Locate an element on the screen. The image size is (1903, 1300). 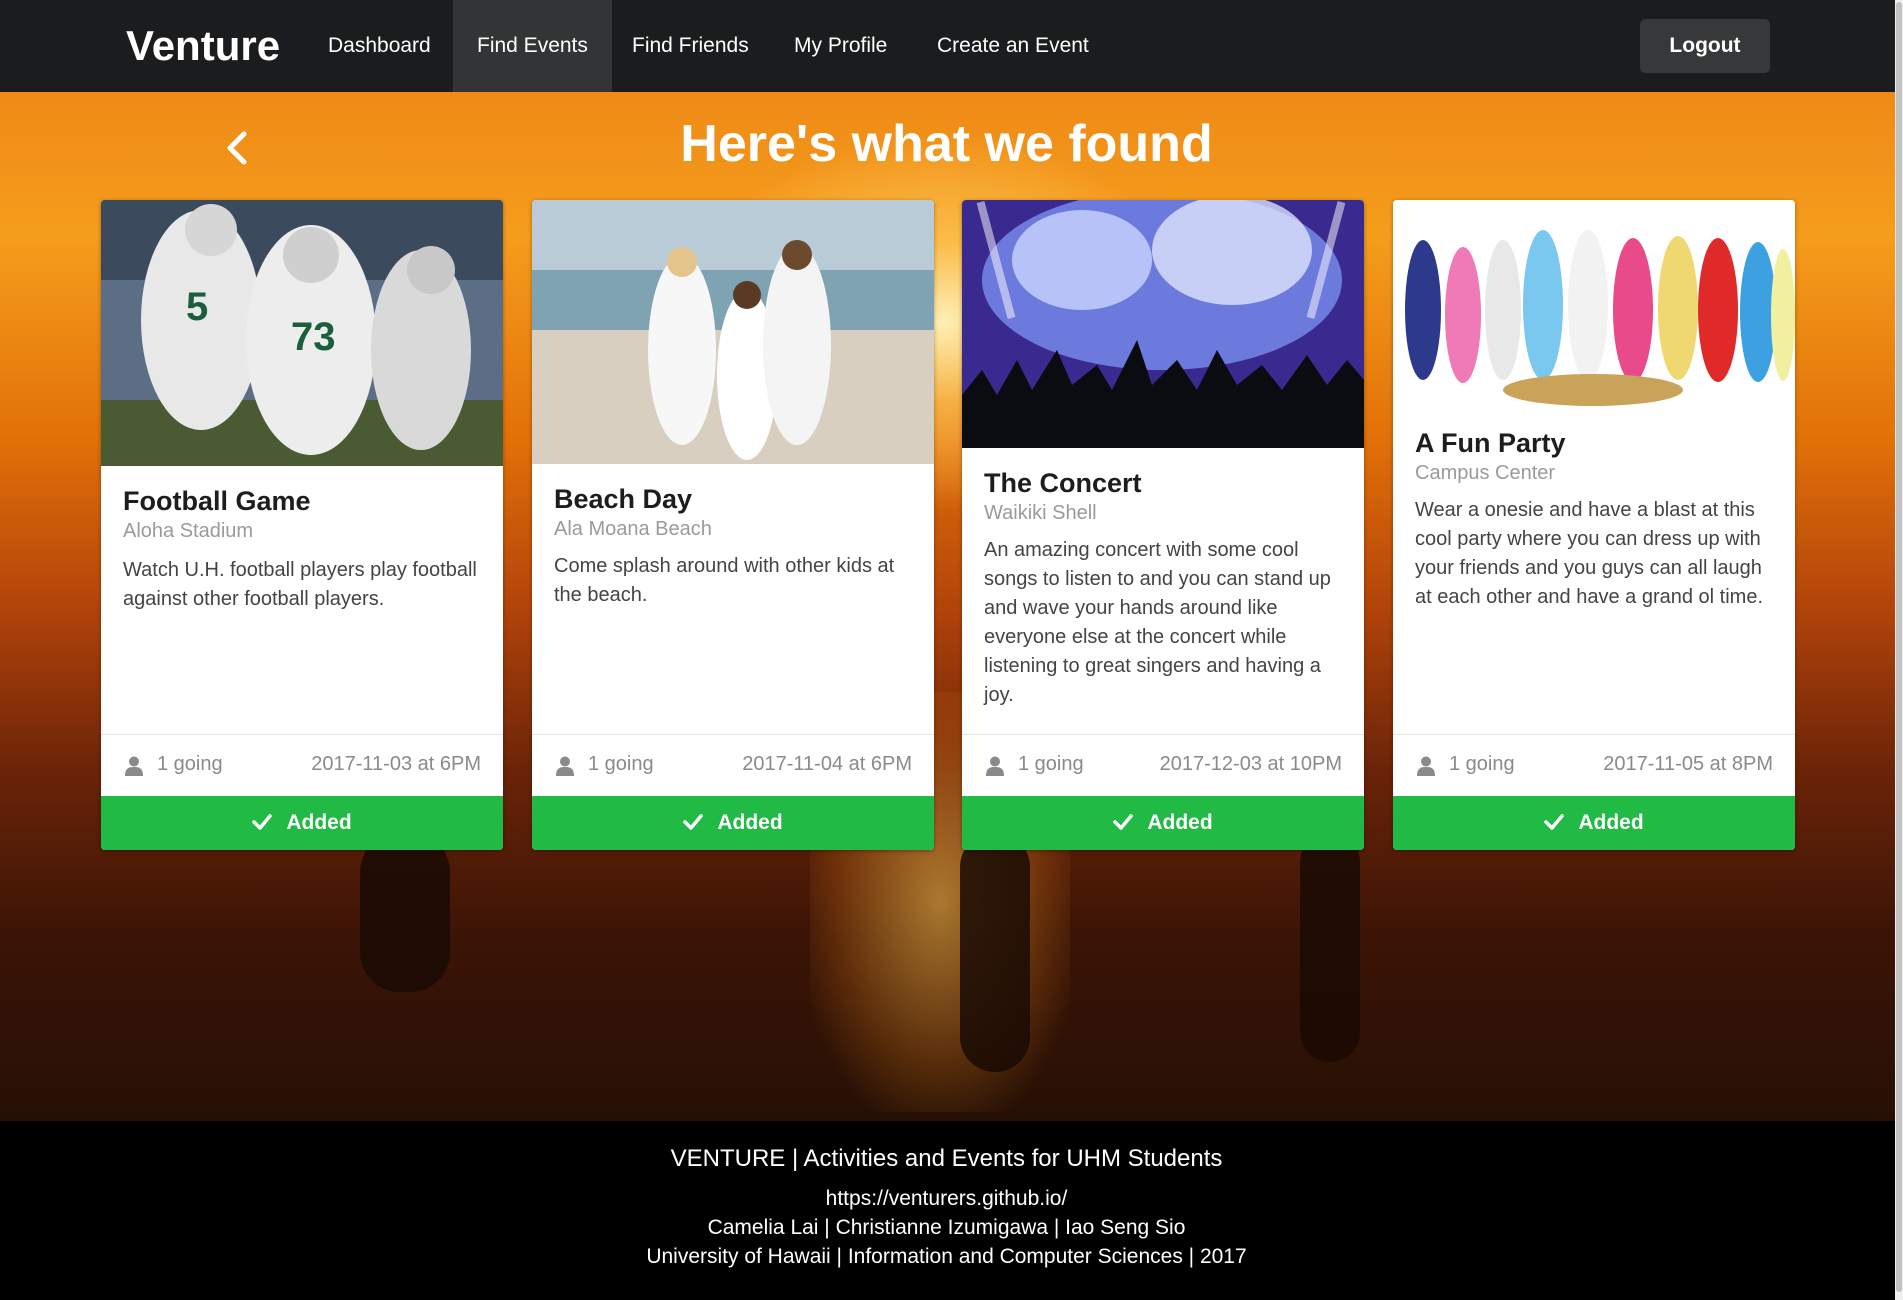
football-players-photo: 5 73 is located at coordinates (302, 333).